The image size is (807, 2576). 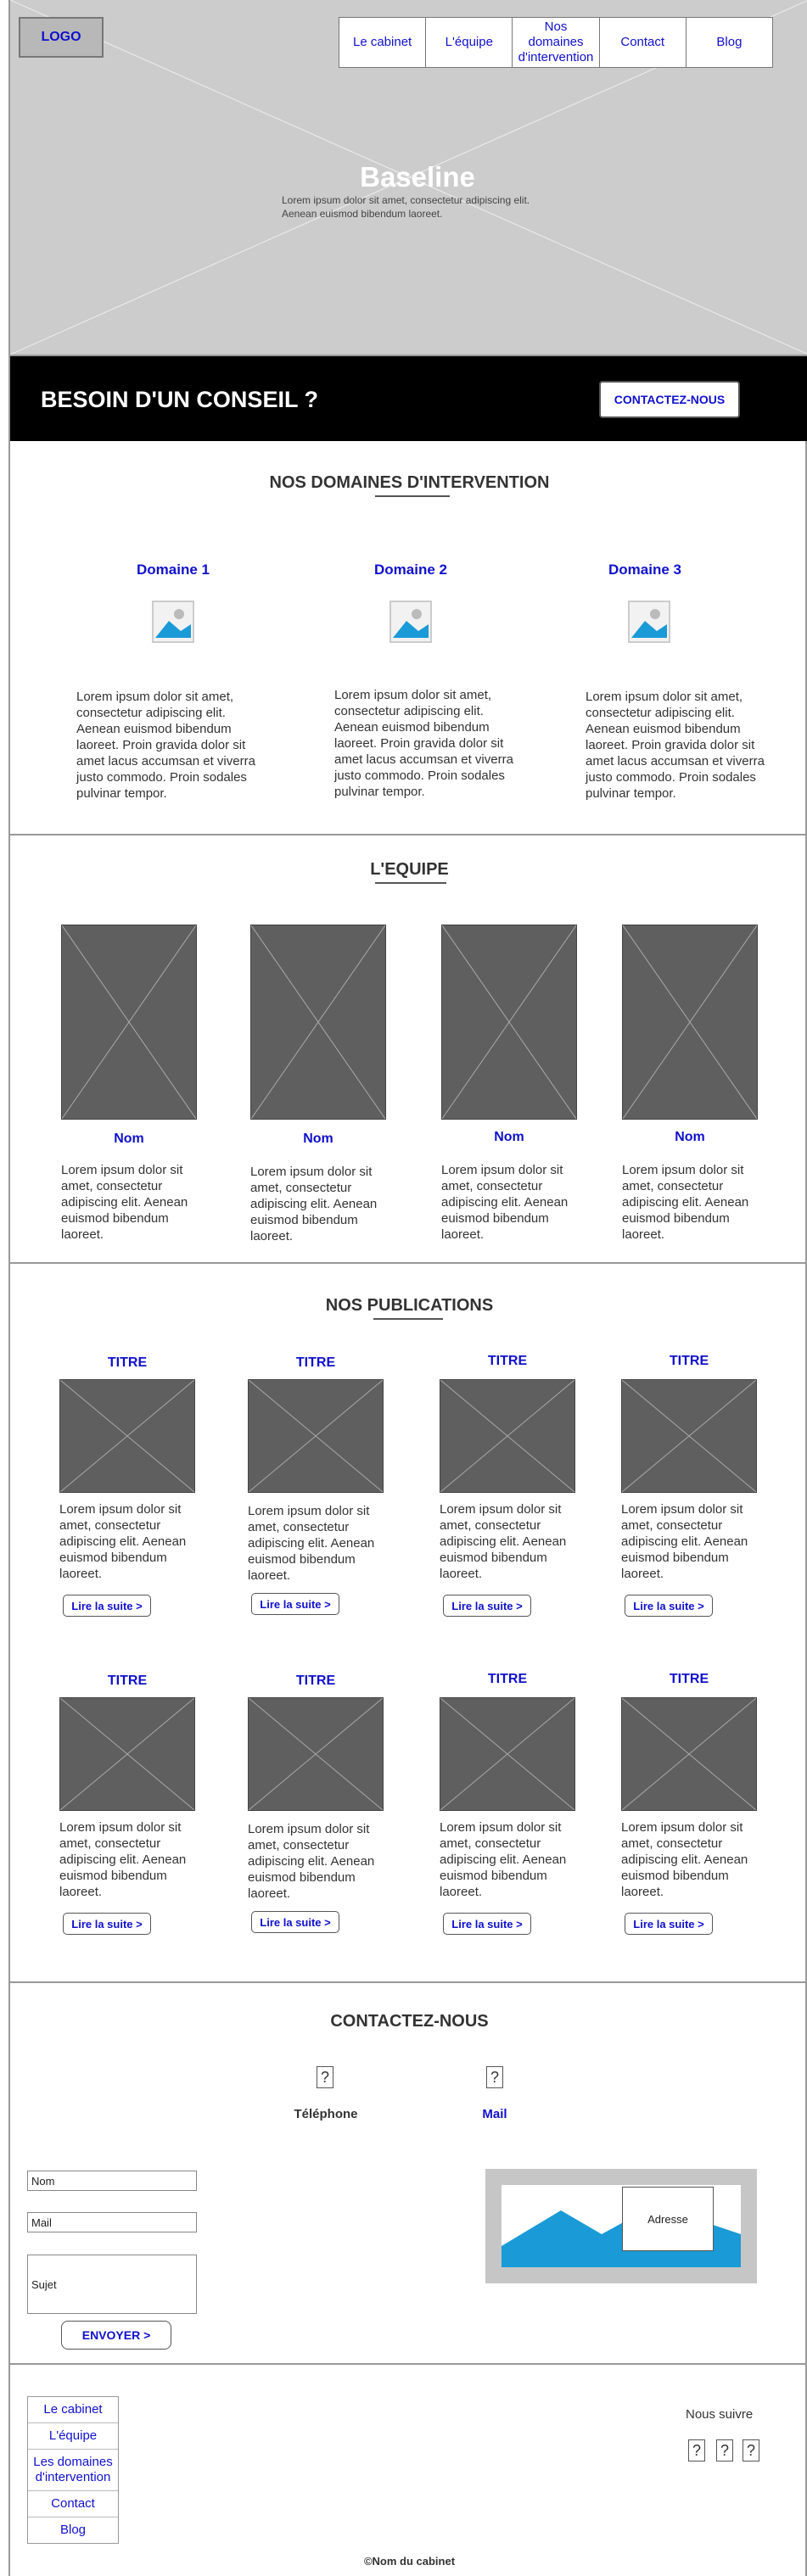 What do you see at coordinates (408, 398) in the screenshot?
I see `cta-banner: BESOIN D'UN CONSEIL ? CONTACTEZ-NOUS` at bounding box center [408, 398].